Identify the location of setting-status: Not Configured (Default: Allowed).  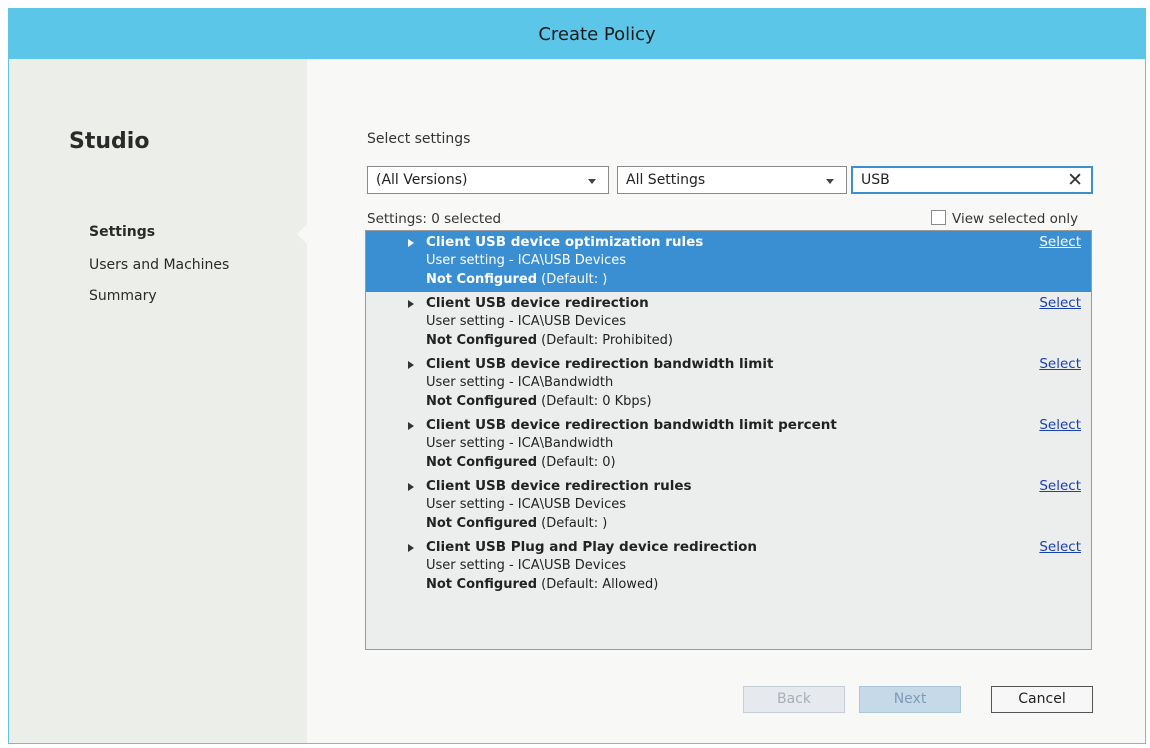
(542, 584).